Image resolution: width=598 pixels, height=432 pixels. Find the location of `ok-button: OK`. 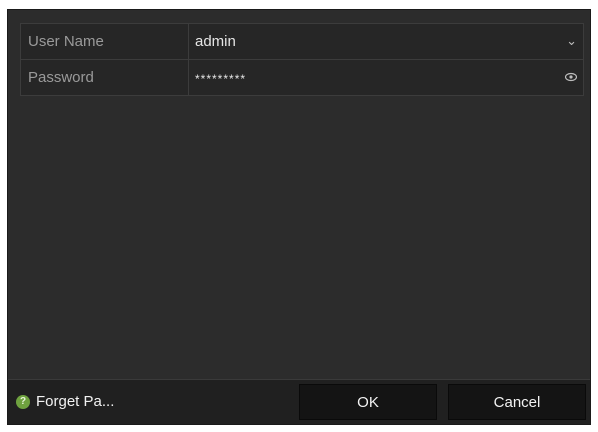

ok-button: OK is located at coordinates (368, 402).